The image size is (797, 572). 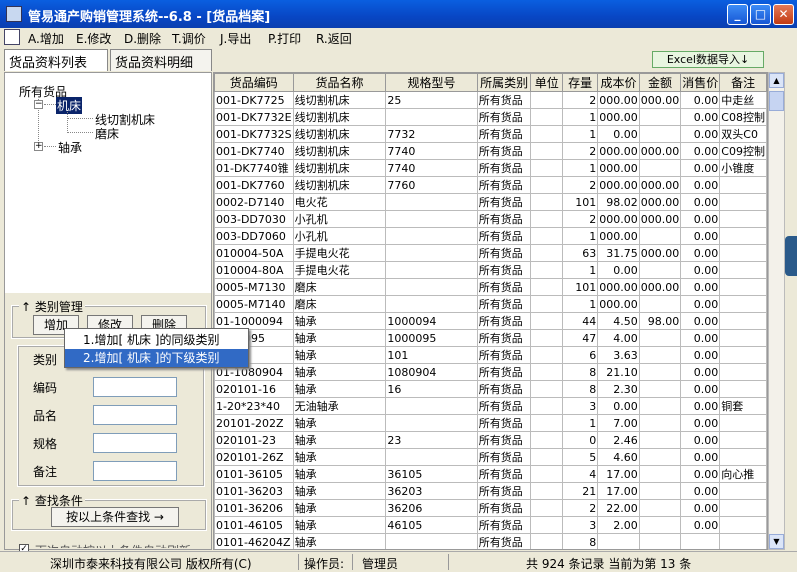 I want to click on table-cell: 4.00, so click(x=618, y=338).